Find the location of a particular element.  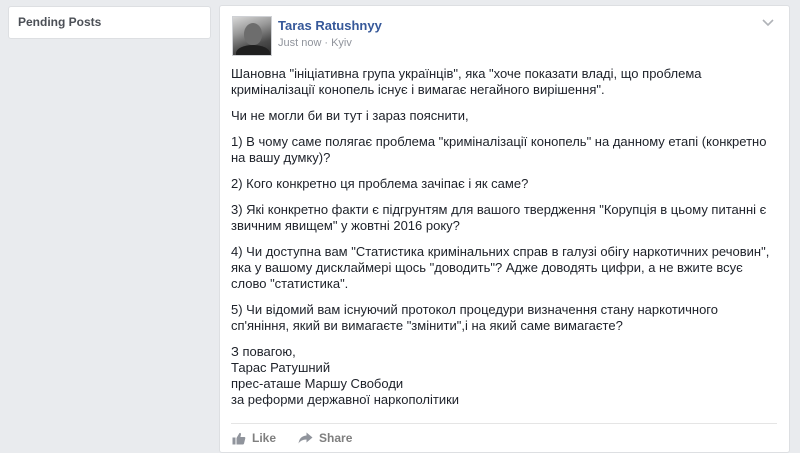

chevron-down-icon is located at coordinates (768, 23).